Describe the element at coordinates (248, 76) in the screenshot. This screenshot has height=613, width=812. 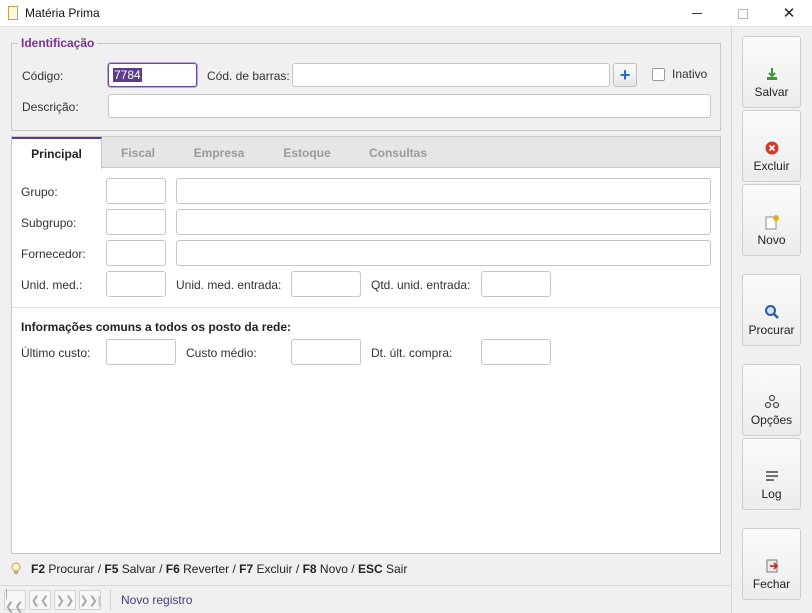
I see `barras-label: Cód. de barras:` at that location.